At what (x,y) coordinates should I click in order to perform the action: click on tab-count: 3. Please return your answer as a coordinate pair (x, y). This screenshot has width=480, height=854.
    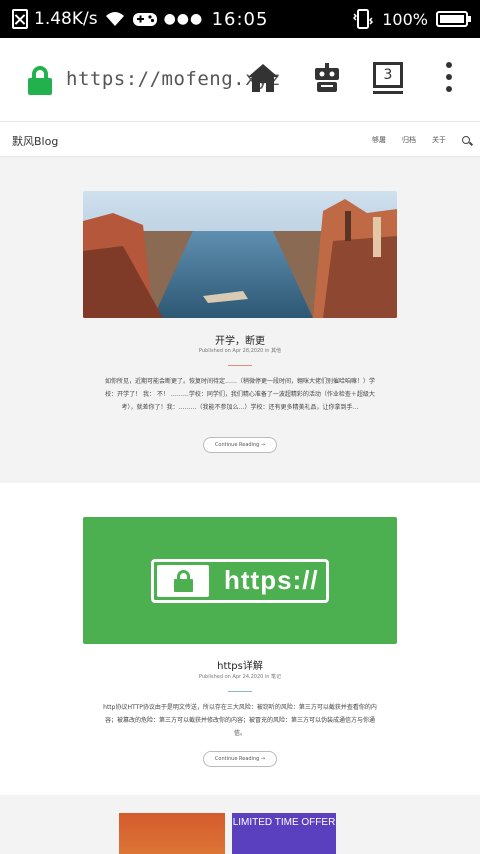
    Looking at the image, I should click on (388, 75).